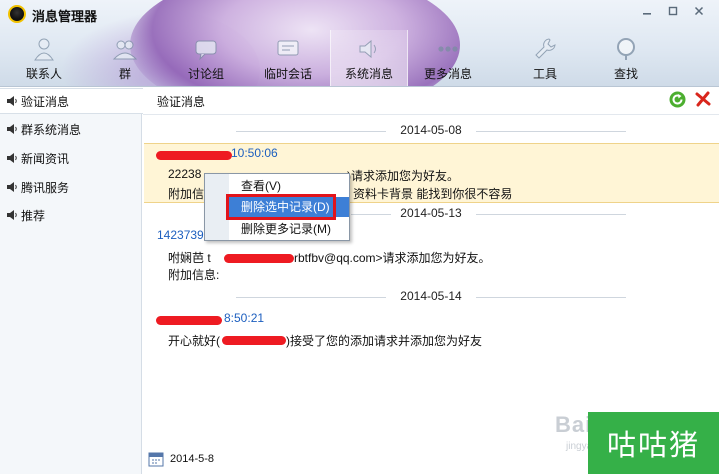 This screenshot has height=474, width=719. Describe the element at coordinates (287, 74) in the screenshot. I see `tab-label: 临时会话` at that location.